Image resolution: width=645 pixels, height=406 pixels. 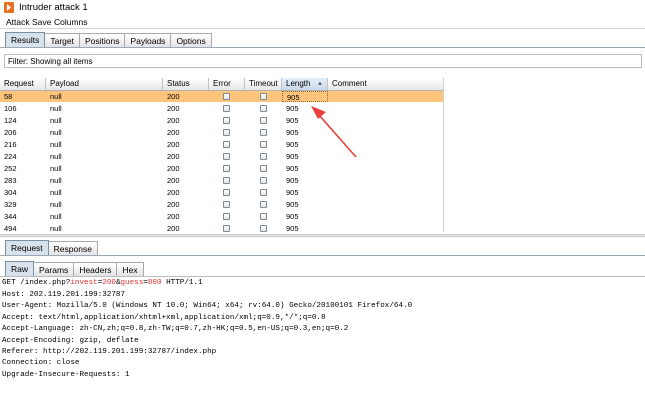 What do you see at coordinates (10, 216) in the screenshot?
I see `cell-request: 344` at bounding box center [10, 216].